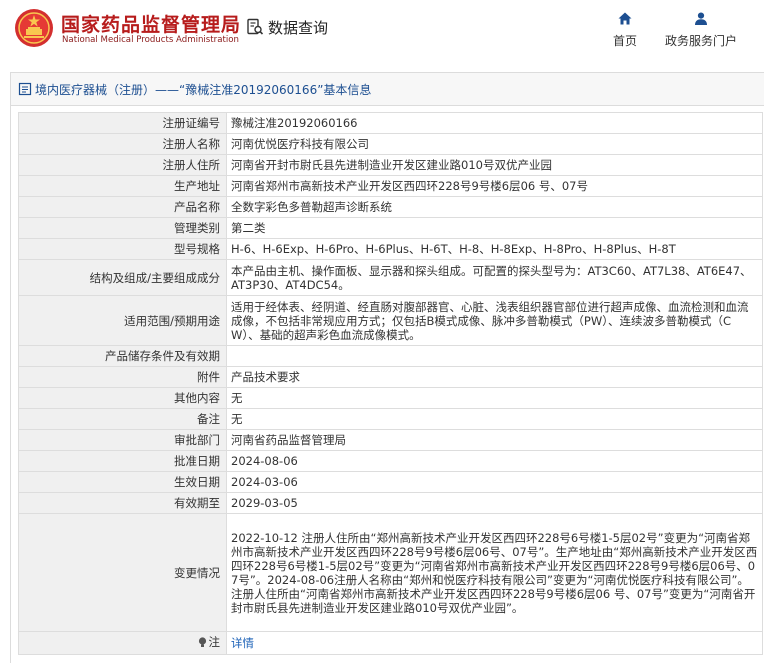  What do you see at coordinates (494, 207) in the screenshot?
I see `row-value: 全数字彩色多普勒超声诊断系统` at bounding box center [494, 207].